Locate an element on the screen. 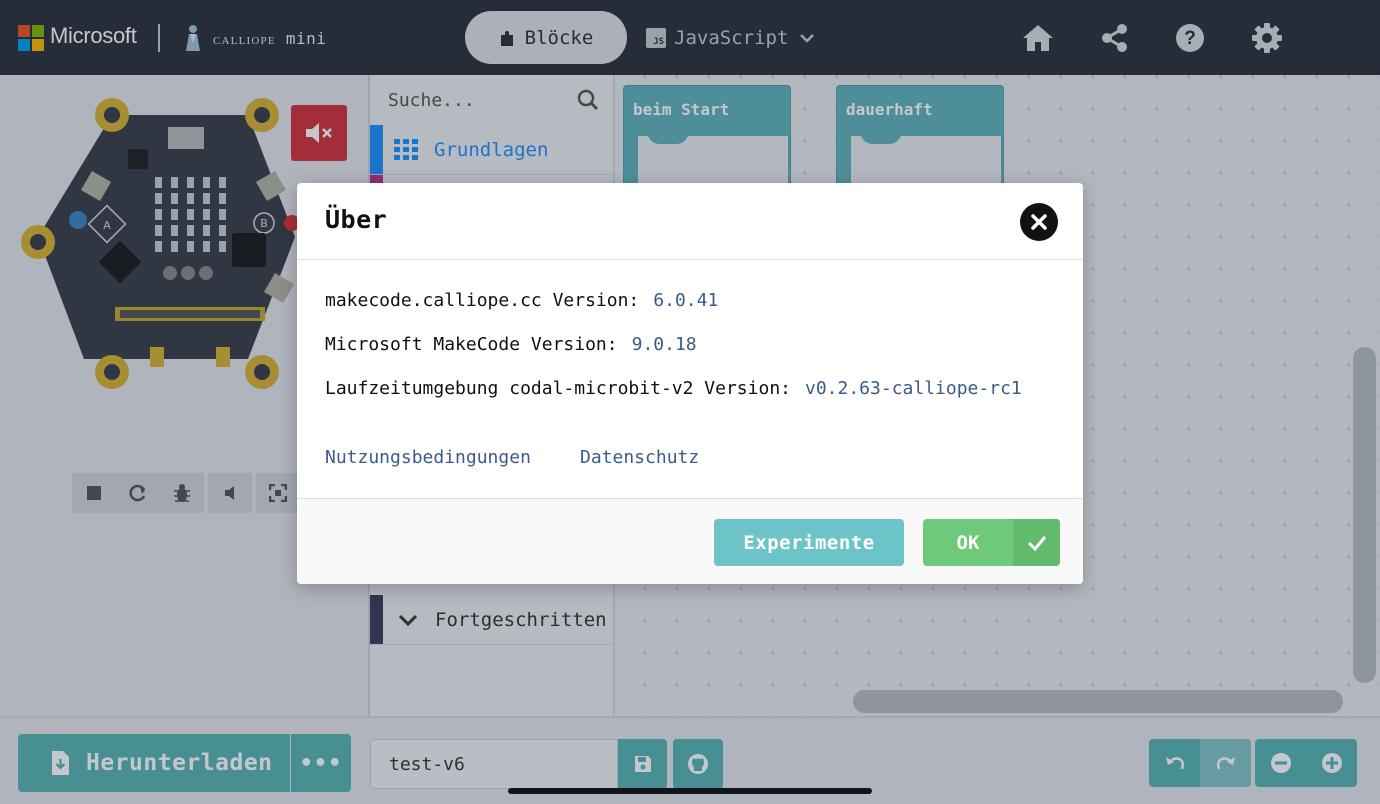 Image resolution: width=1380 pixels, height=804 pixels. experiments-button: Experimente is located at coordinates (809, 542).